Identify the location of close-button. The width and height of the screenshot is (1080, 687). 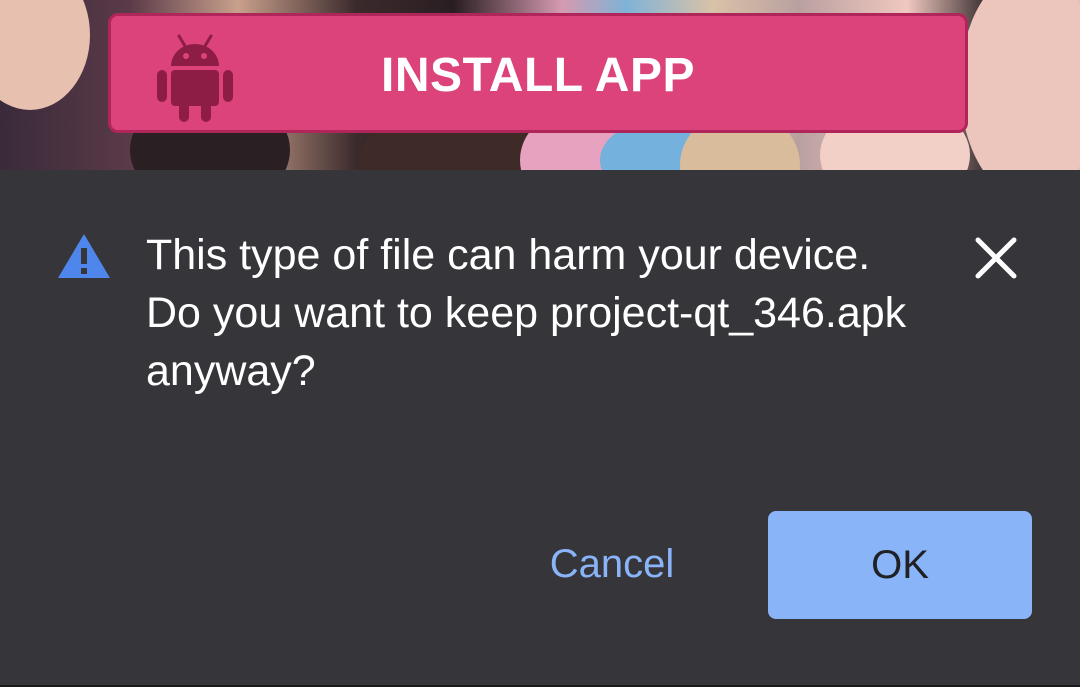
(996, 258).